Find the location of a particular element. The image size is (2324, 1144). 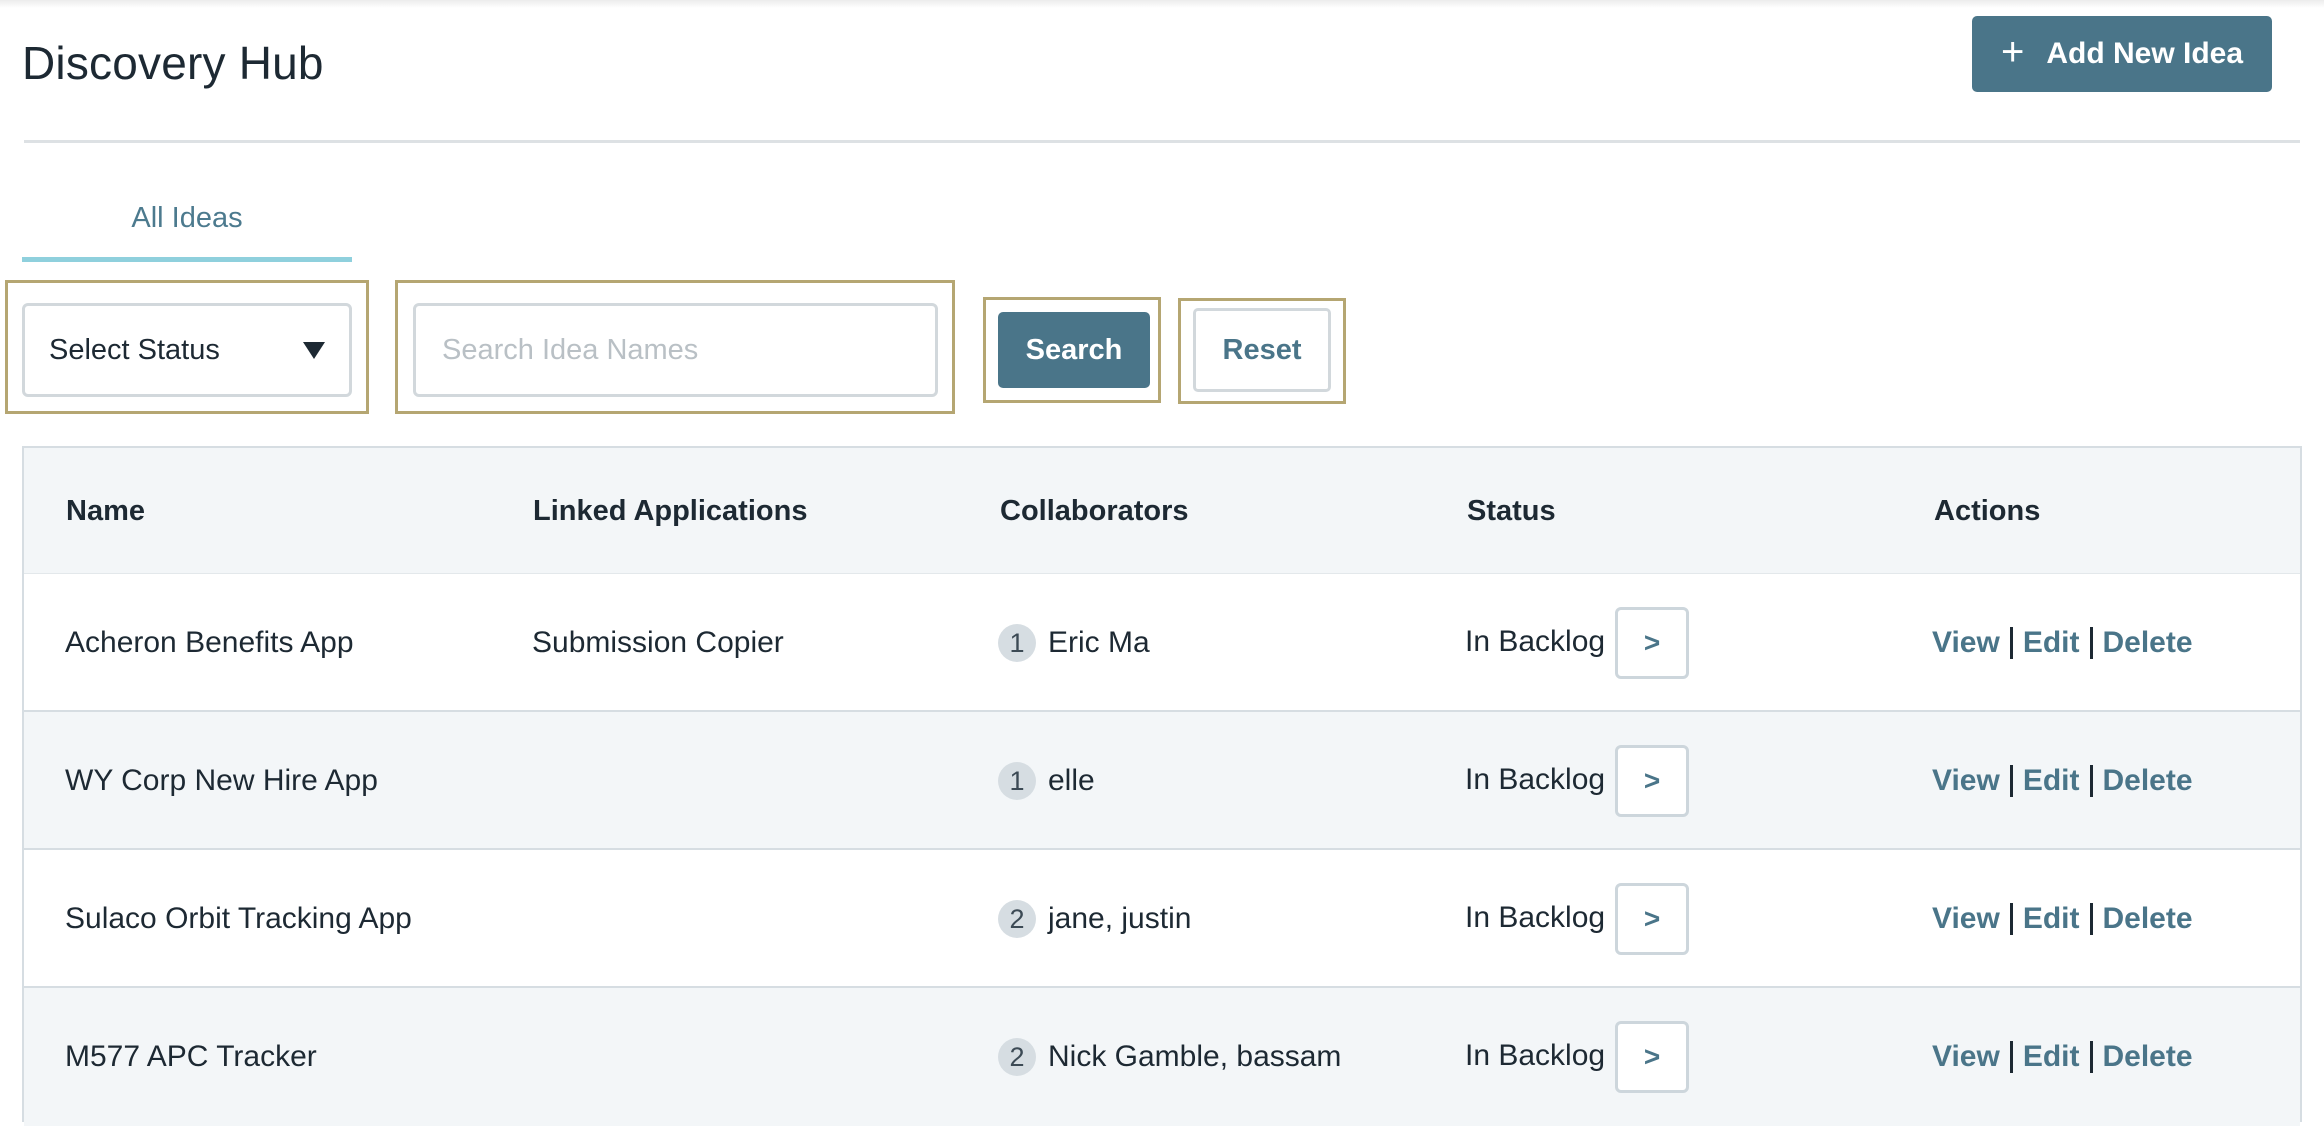

idea-name: Sulaco Orbit Tracking App is located at coordinates (238, 918).